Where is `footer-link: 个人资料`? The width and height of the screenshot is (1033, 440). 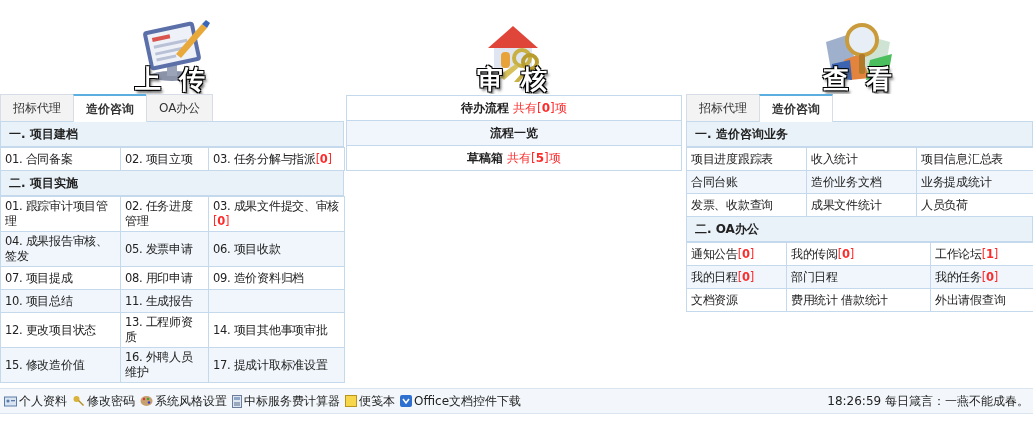
footer-link: 个人资料 is located at coordinates (35, 401).